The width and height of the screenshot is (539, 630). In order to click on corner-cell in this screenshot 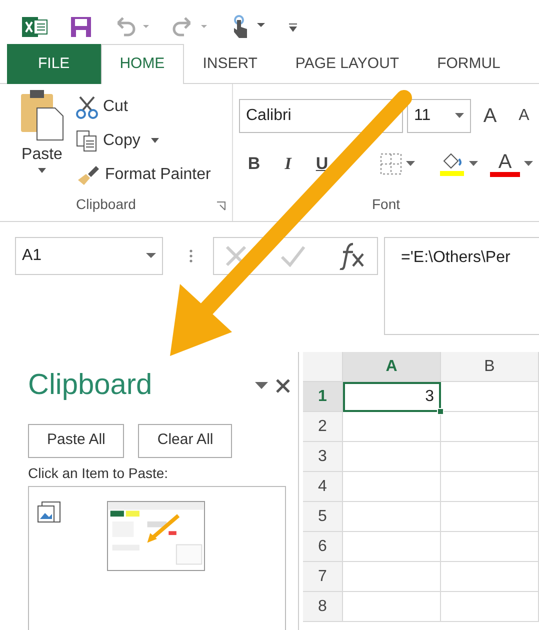, I will do `click(323, 367)`.